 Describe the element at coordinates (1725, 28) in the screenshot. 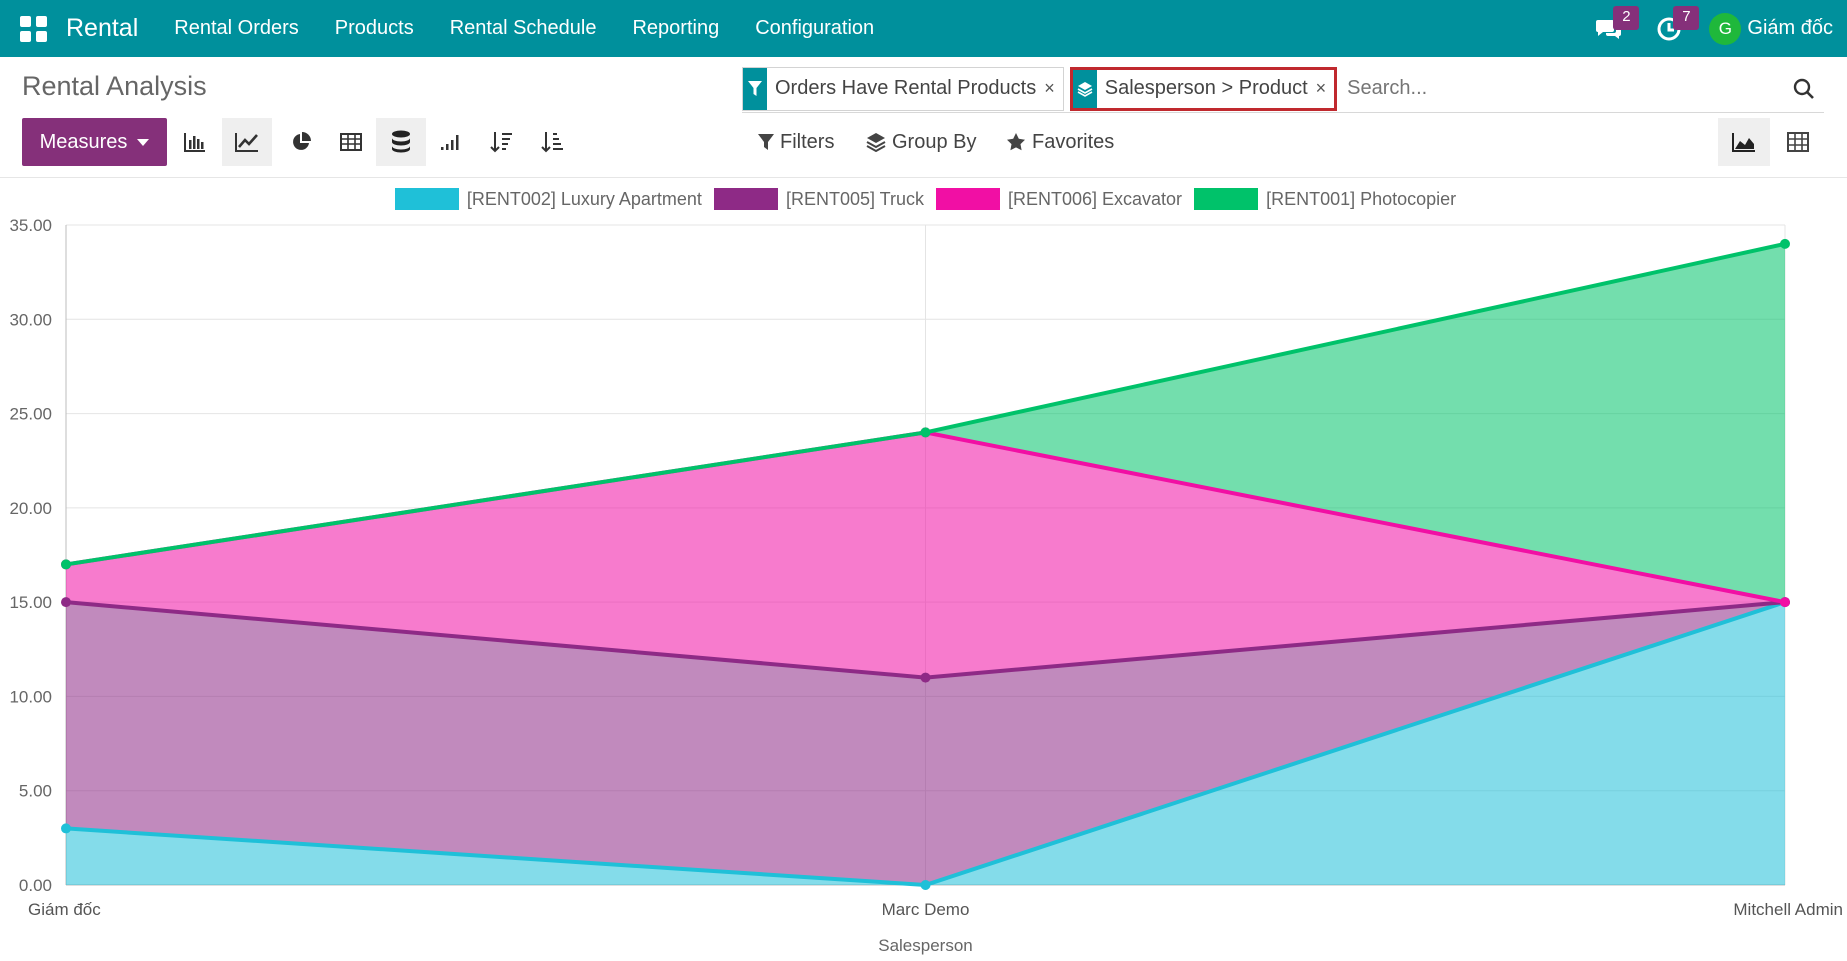

I see `avatar: G` at that location.